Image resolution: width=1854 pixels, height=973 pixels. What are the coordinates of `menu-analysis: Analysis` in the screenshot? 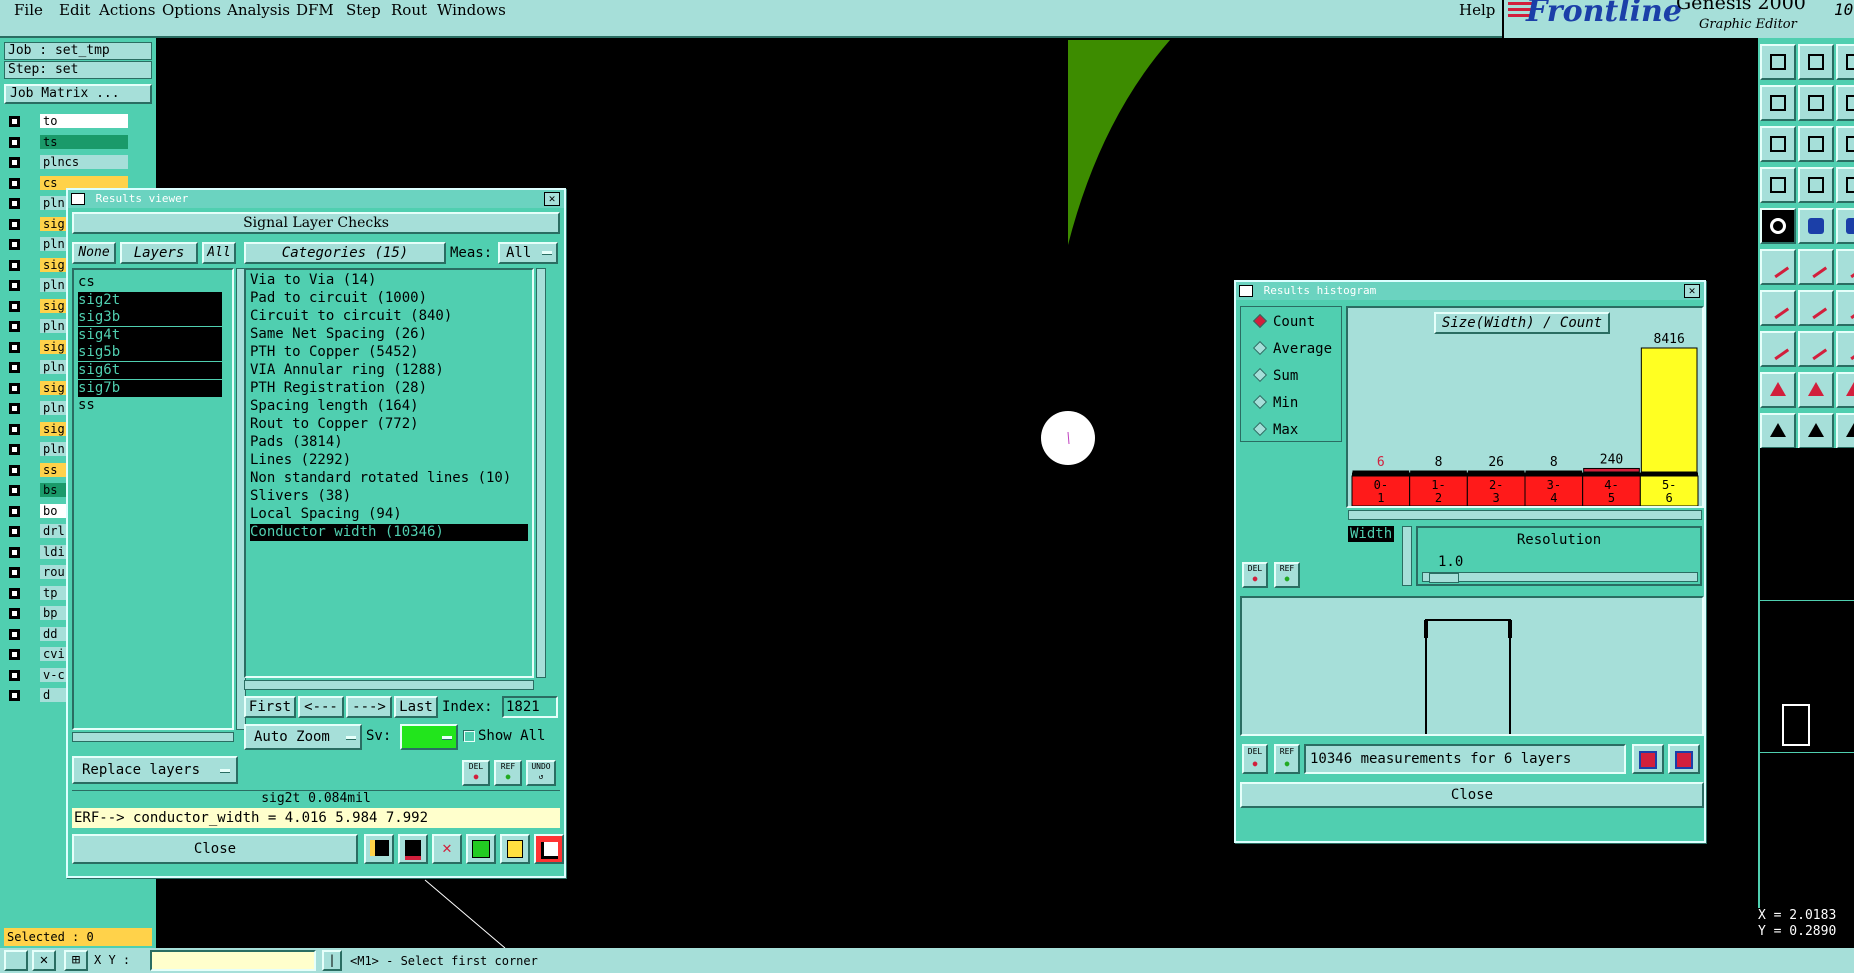 It's located at (258, 10).